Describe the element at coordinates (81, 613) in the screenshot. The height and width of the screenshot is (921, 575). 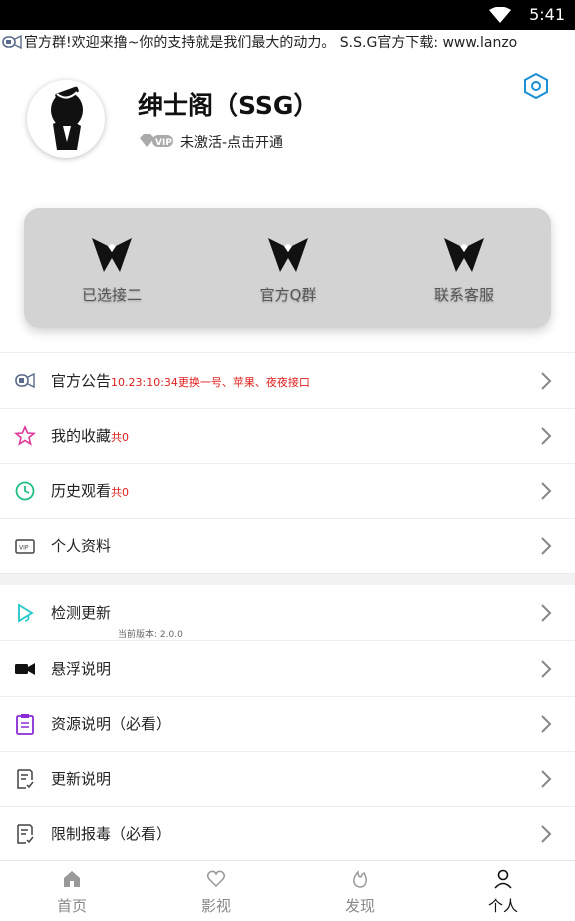
I see `menu-label: 检测更新` at that location.